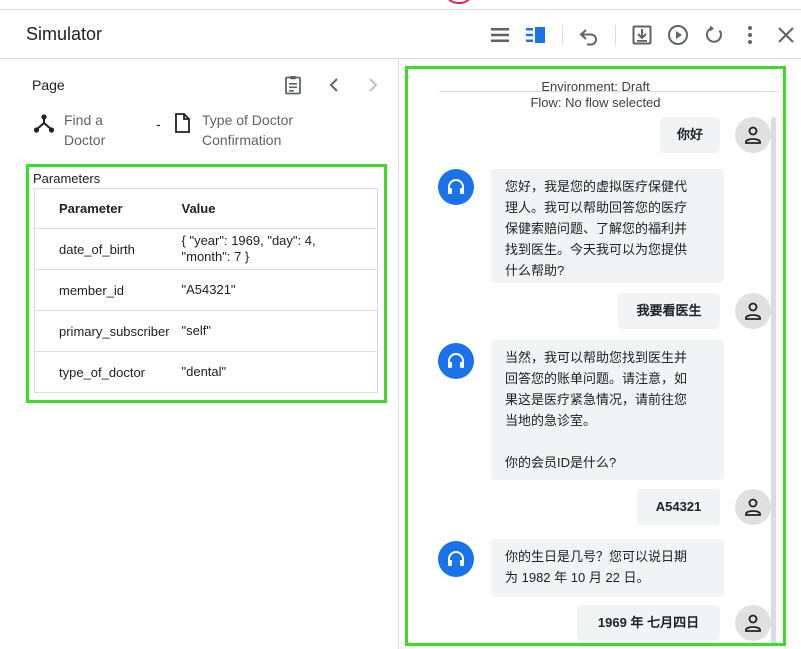  Describe the element at coordinates (690, 135) in the screenshot. I see `user-message: 你好` at that location.